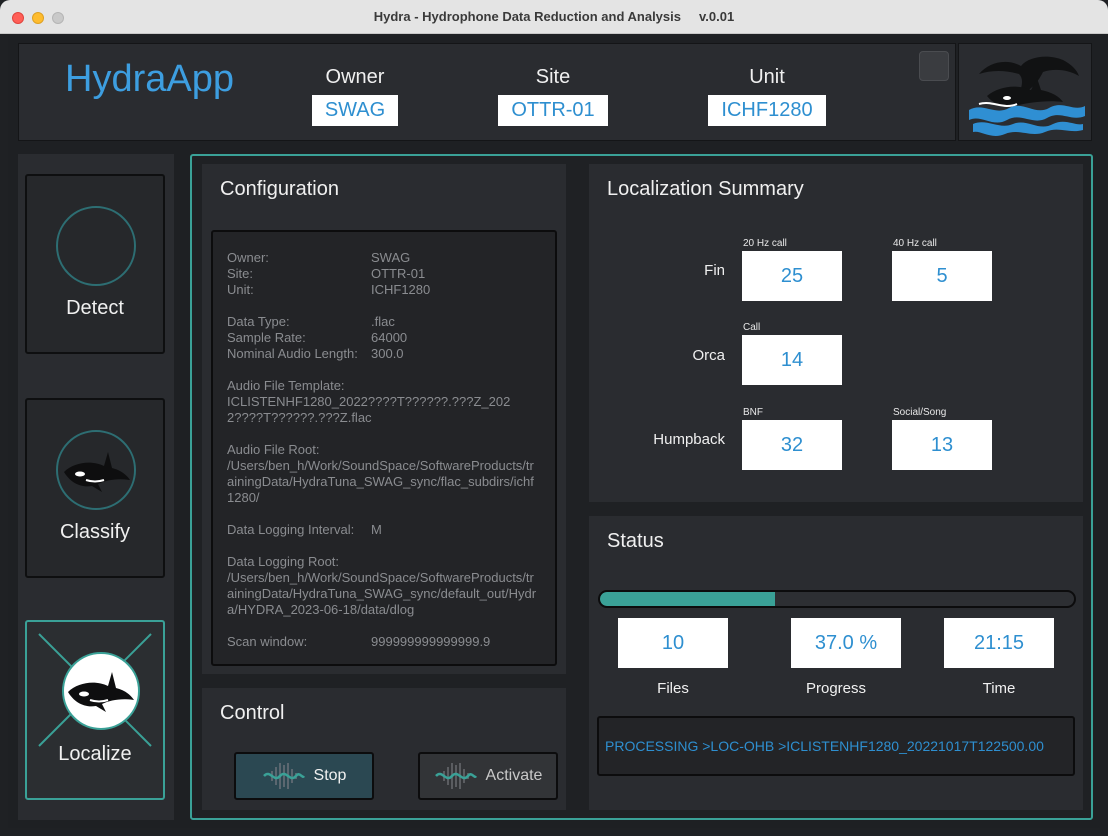  What do you see at coordinates (273, 449) in the screenshot?
I see `cfg-root-key: Audio File Root:` at bounding box center [273, 449].